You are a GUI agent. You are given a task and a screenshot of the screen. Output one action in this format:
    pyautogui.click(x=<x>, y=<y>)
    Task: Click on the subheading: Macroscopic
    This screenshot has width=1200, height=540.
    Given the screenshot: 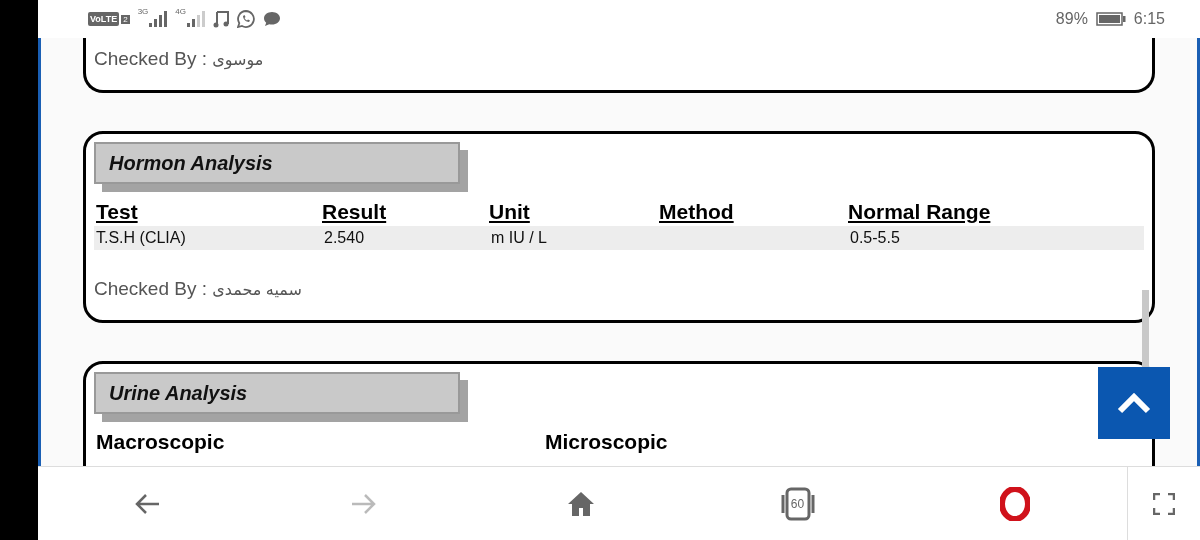 What is the action you would take?
    pyautogui.click(x=160, y=442)
    